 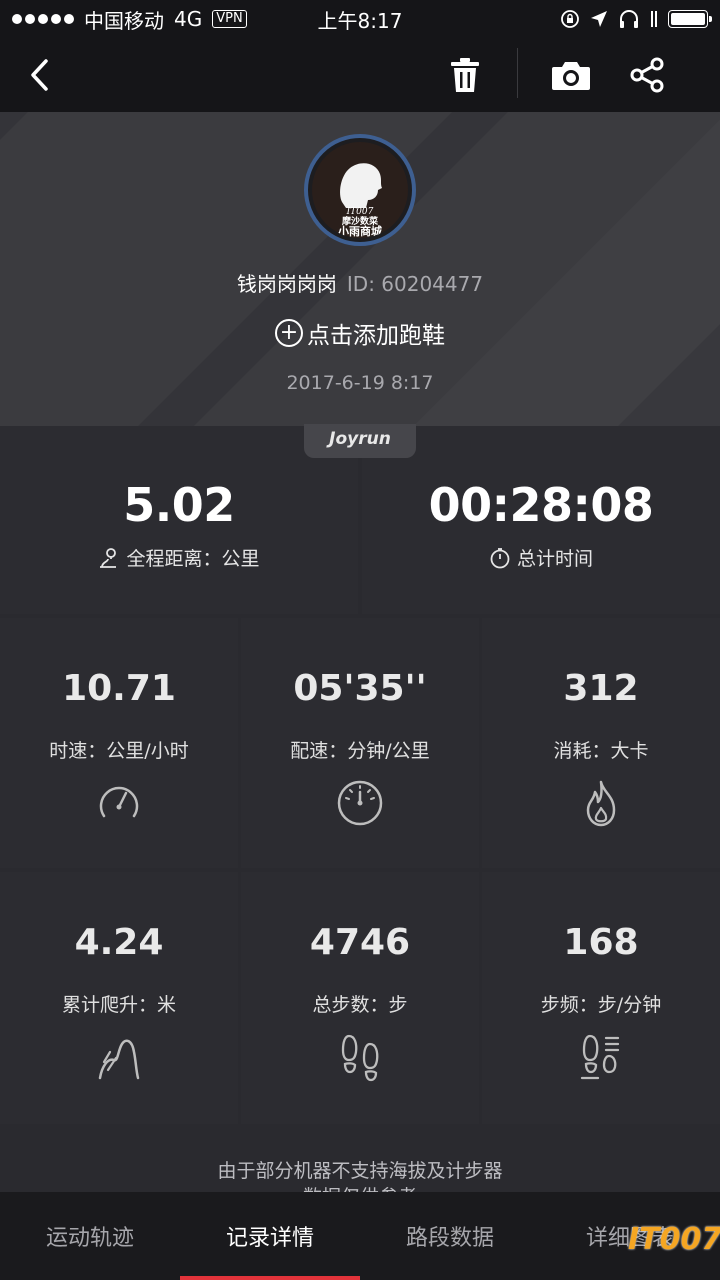 What do you see at coordinates (517, 73) in the screenshot?
I see `nav-divider` at bounding box center [517, 73].